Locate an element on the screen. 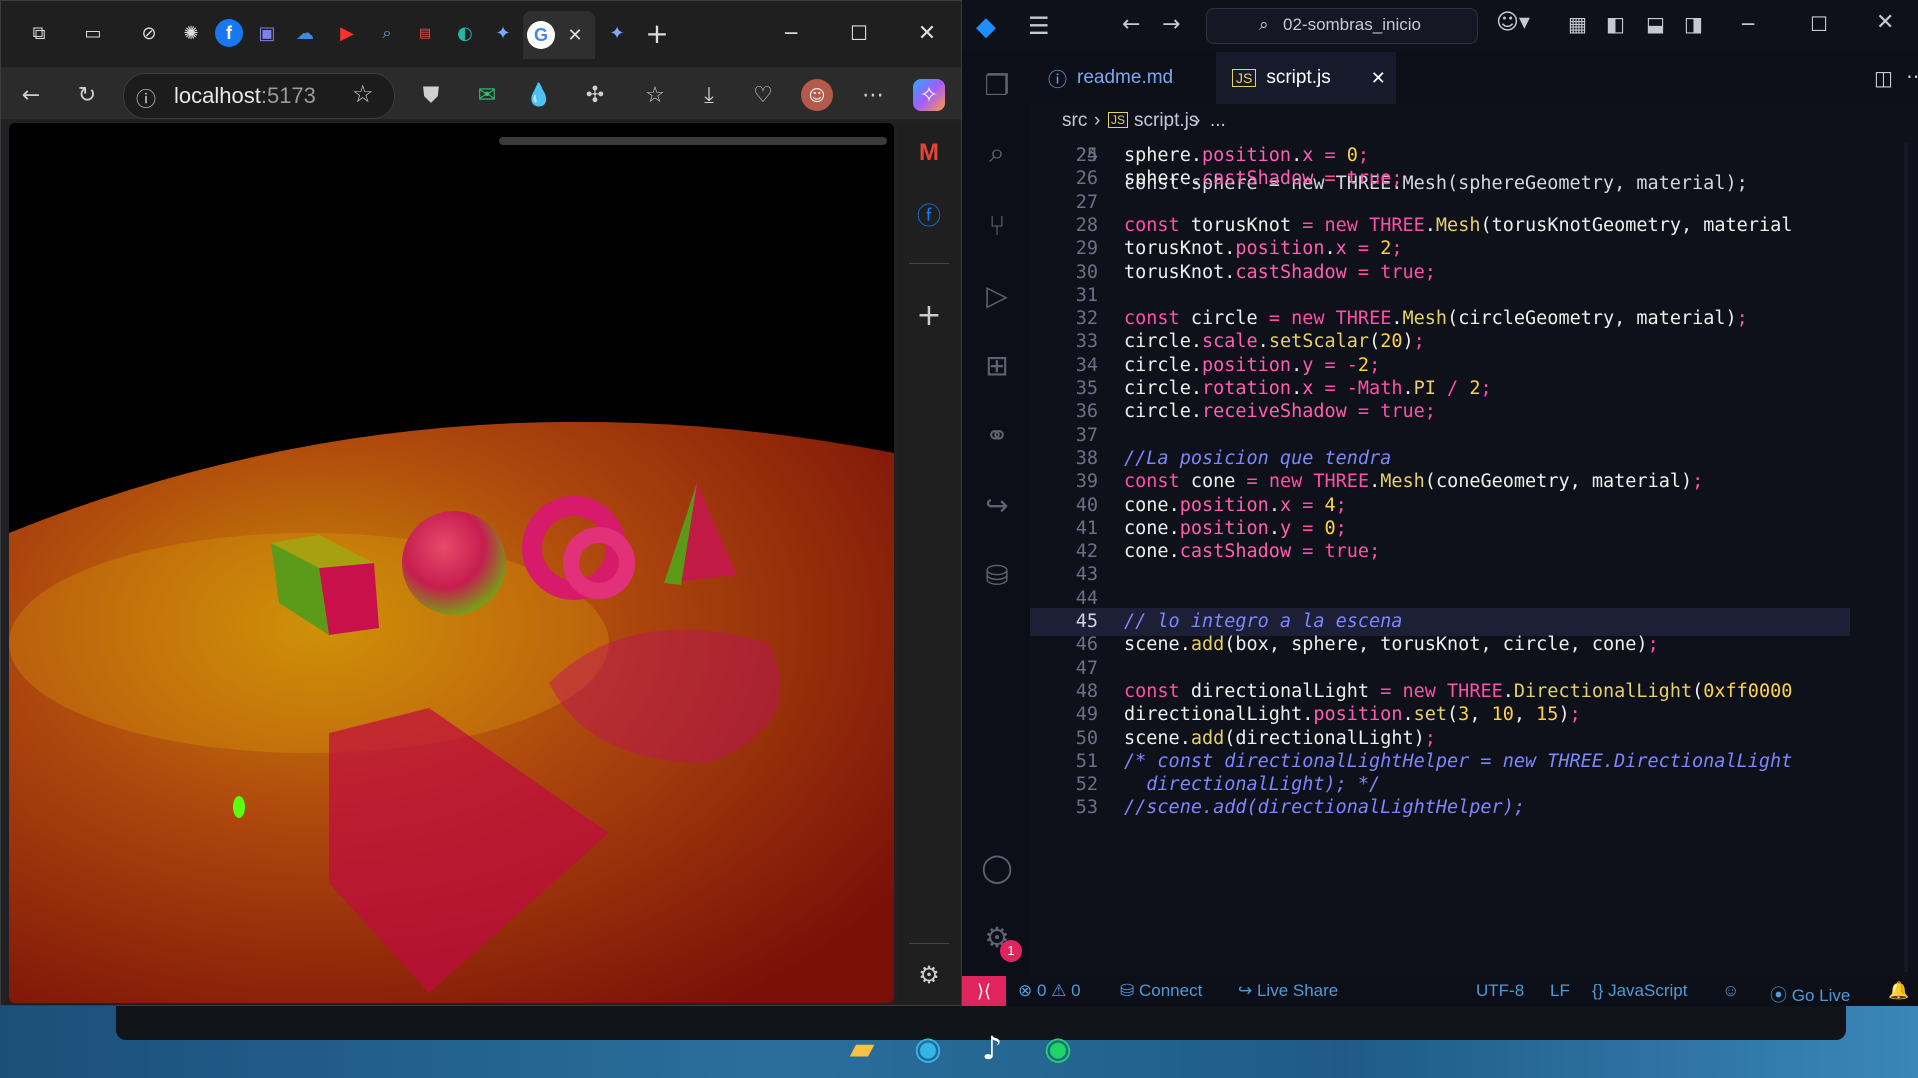  favorites-icon: ☆ is located at coordinates (655, 95).